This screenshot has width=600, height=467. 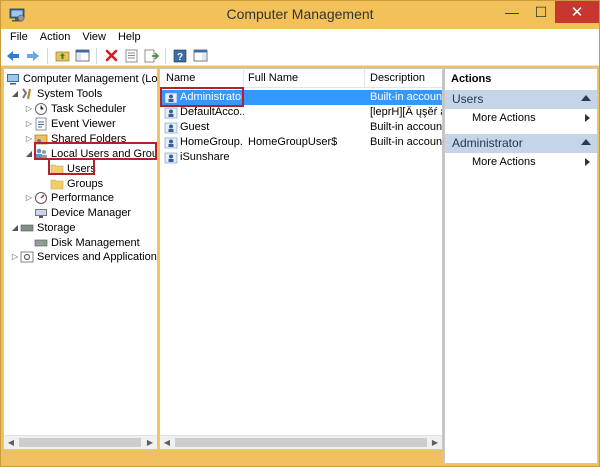 I want to click on help-button: ?, so click(x=180, y=56).